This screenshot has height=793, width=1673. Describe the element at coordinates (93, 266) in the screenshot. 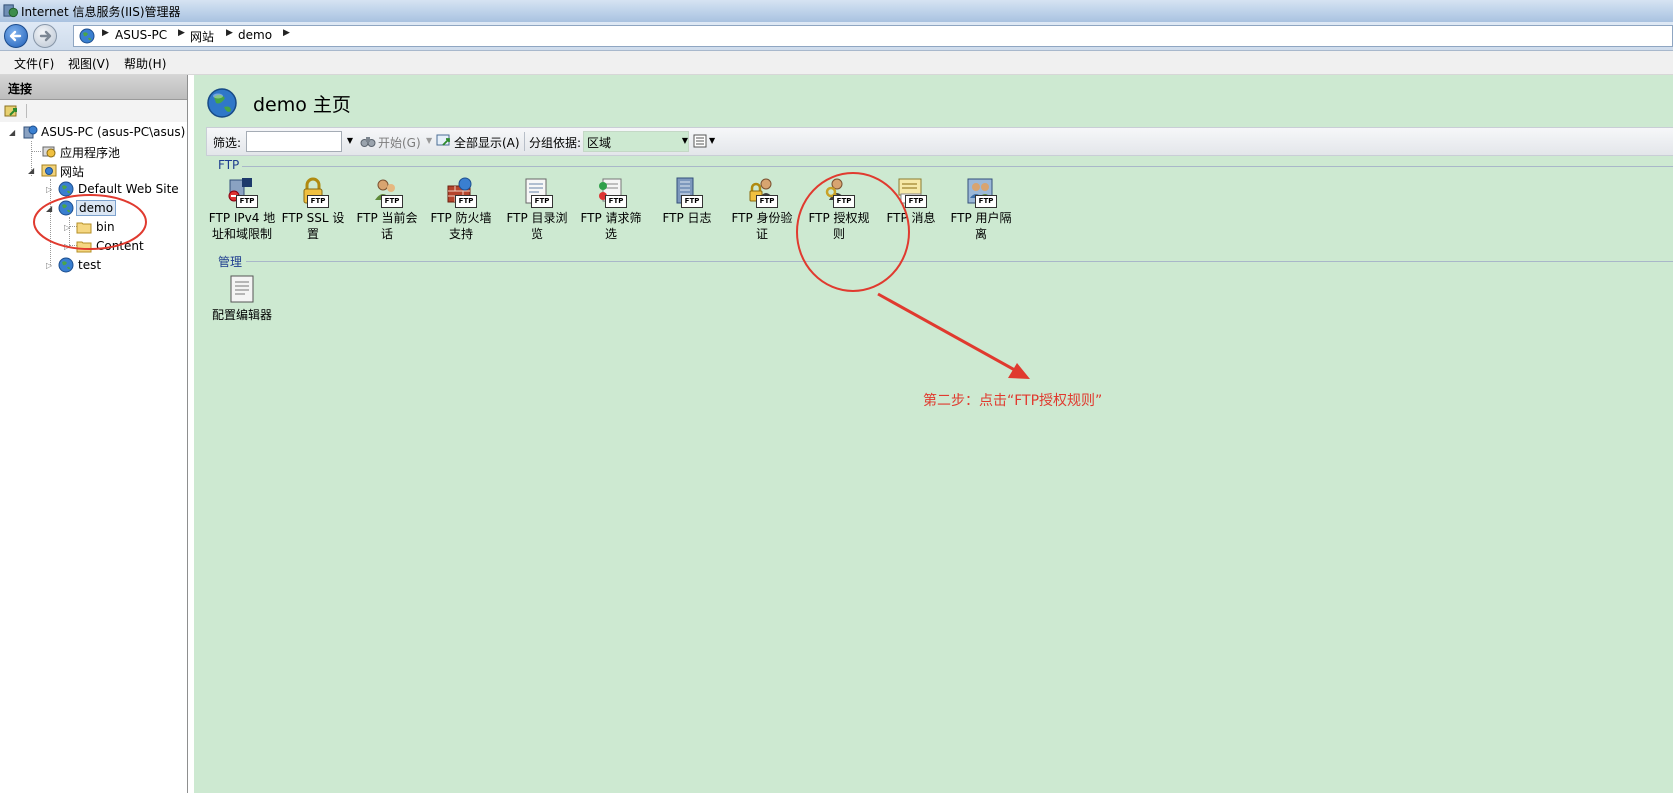

I see `tree-item-test: ▷ test` at that location.